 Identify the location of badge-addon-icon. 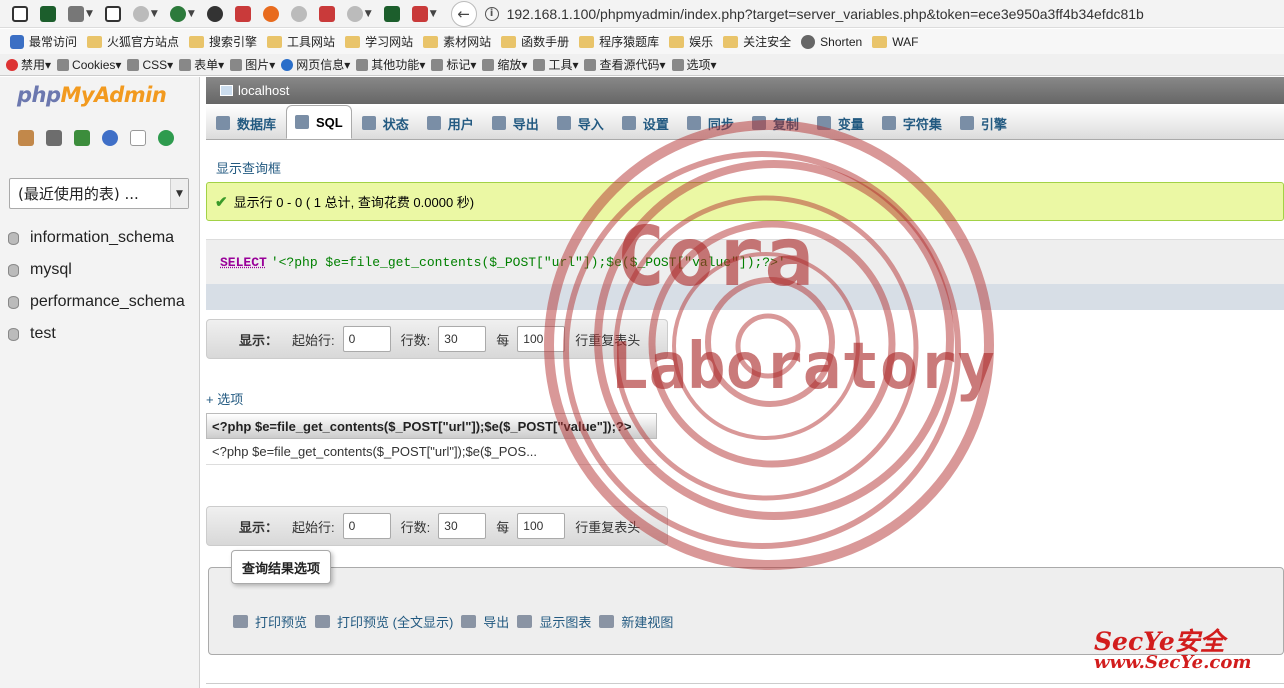
(270, 13).